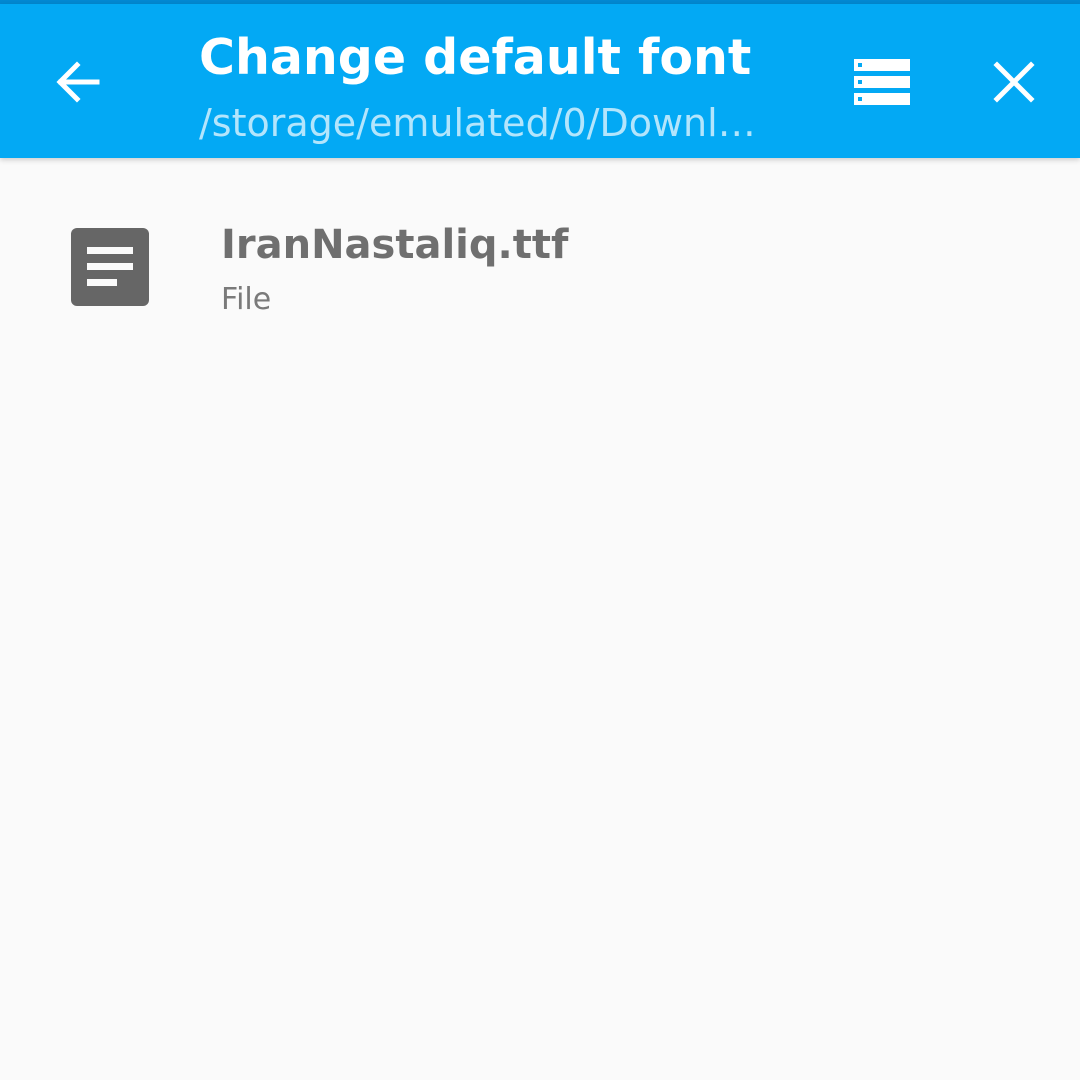 Image resolution: width=1080 pixels, height=1080 pixels. I want to click on page-title: Change default font, so click(475, 57).